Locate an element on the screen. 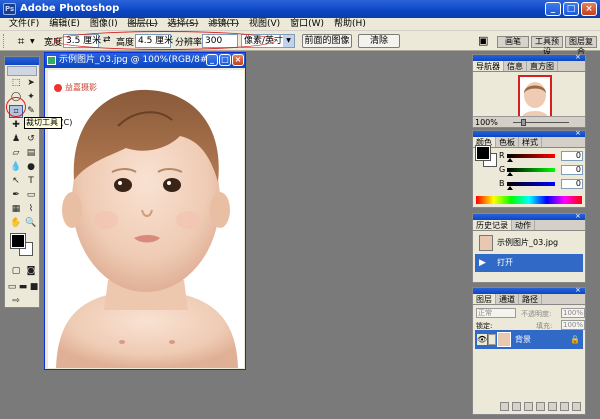 The width and height of the screenshot is (600, 419). navigator-thumbnail is located at coordinates (535, 97).